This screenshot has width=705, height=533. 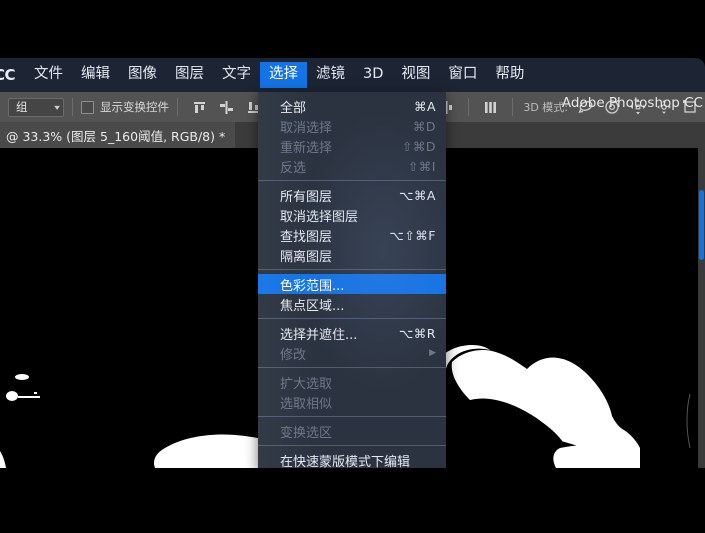 I want to click on menu-item-select-and-mask: 选择并遮住... ⌥⌘R, so click(x=352, y=333).